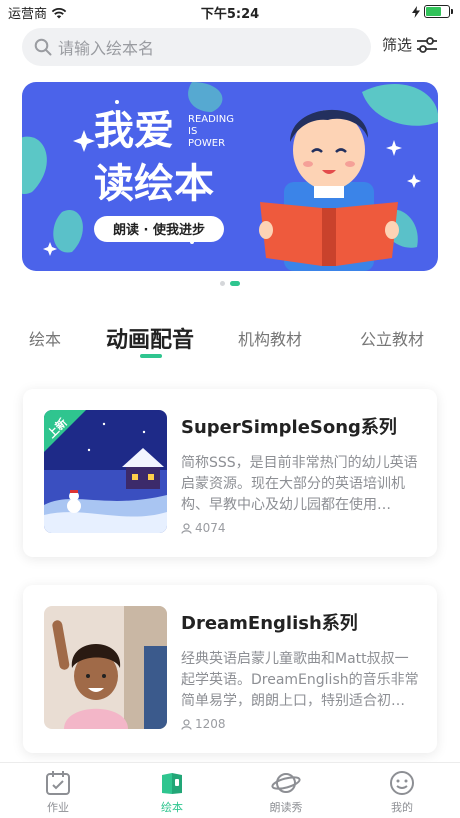 This screenshot has width=460, height=818. What do you see at coordinates (196, 47) in the screenshot?
I see `search-bar: 请输入绘本名` at bounding box center [196, 47].